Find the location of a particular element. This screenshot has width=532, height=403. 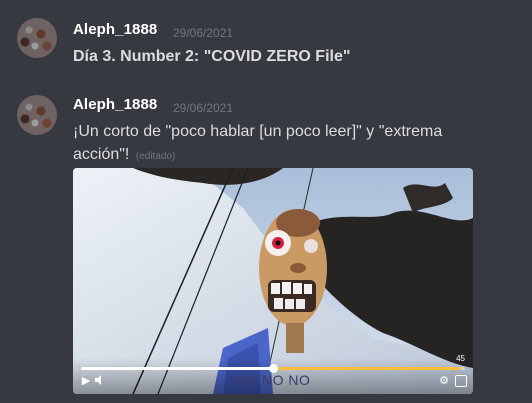

video-progress-bar is located at coordinates (273, 368).